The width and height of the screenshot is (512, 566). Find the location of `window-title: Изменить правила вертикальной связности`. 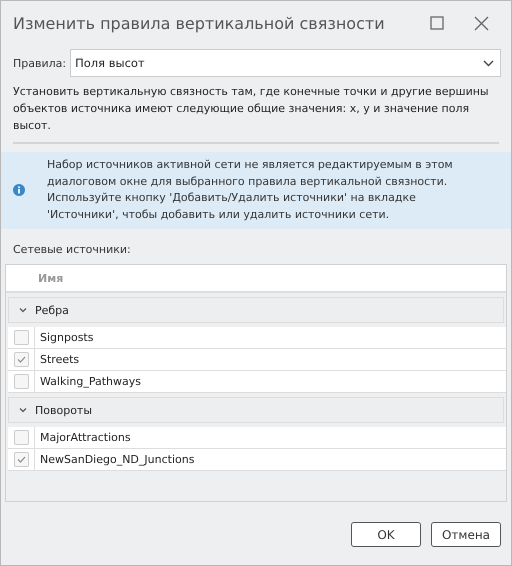

window-title: Изменить правила вертикальной связности is located at coordinates (199, 23).